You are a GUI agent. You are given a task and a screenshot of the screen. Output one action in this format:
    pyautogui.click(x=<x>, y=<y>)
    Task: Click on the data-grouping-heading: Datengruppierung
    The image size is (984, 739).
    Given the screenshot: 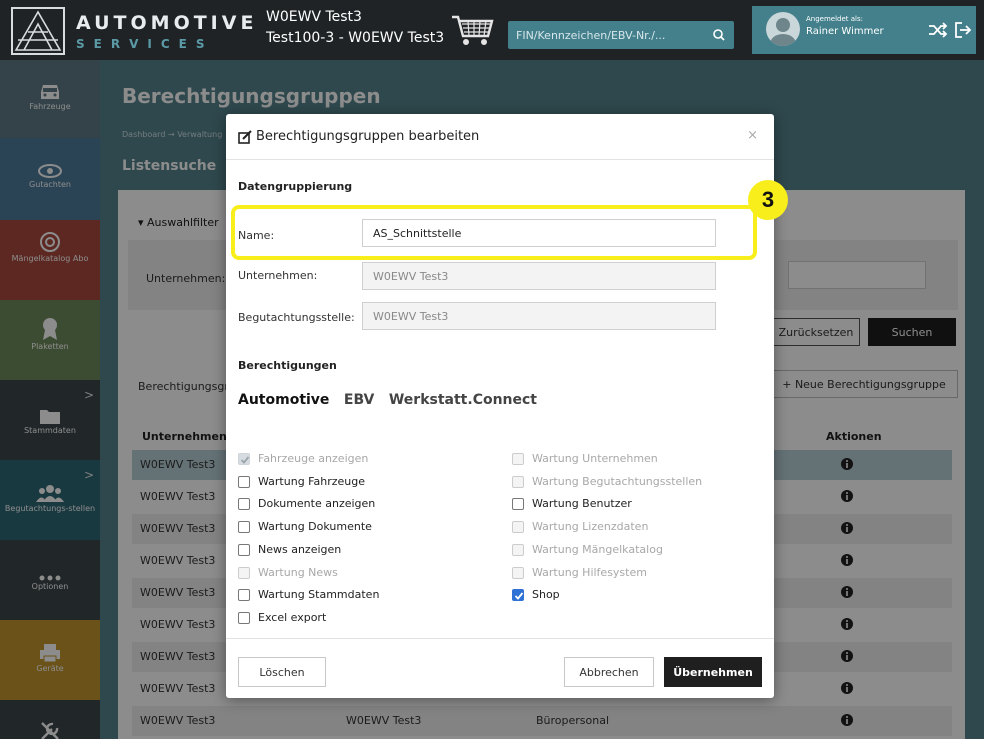 What is the action you would take?
    pyautogui.click(x=295, y=186)
    